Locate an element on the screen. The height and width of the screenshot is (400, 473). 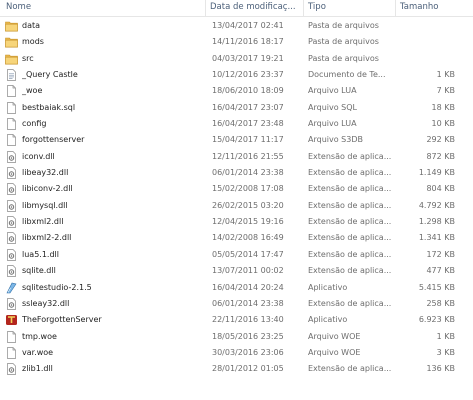
file-name: bestbaiak.sql is located at coordinates (49, 107).